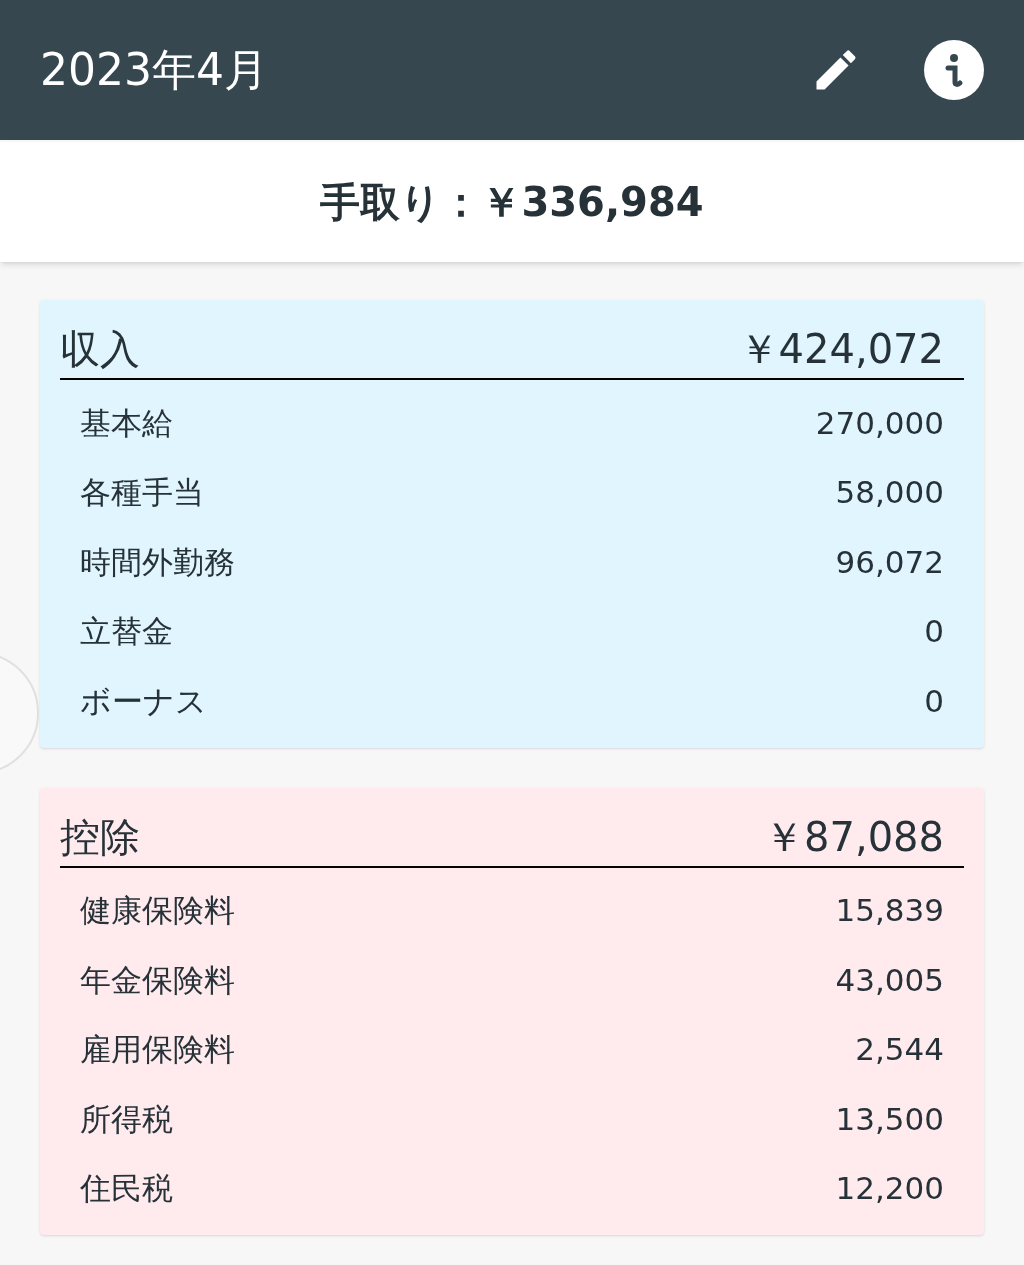 This screenshot has height=1265, width=1024. I want to click on item-value: 13,500, so click(889, 1119).